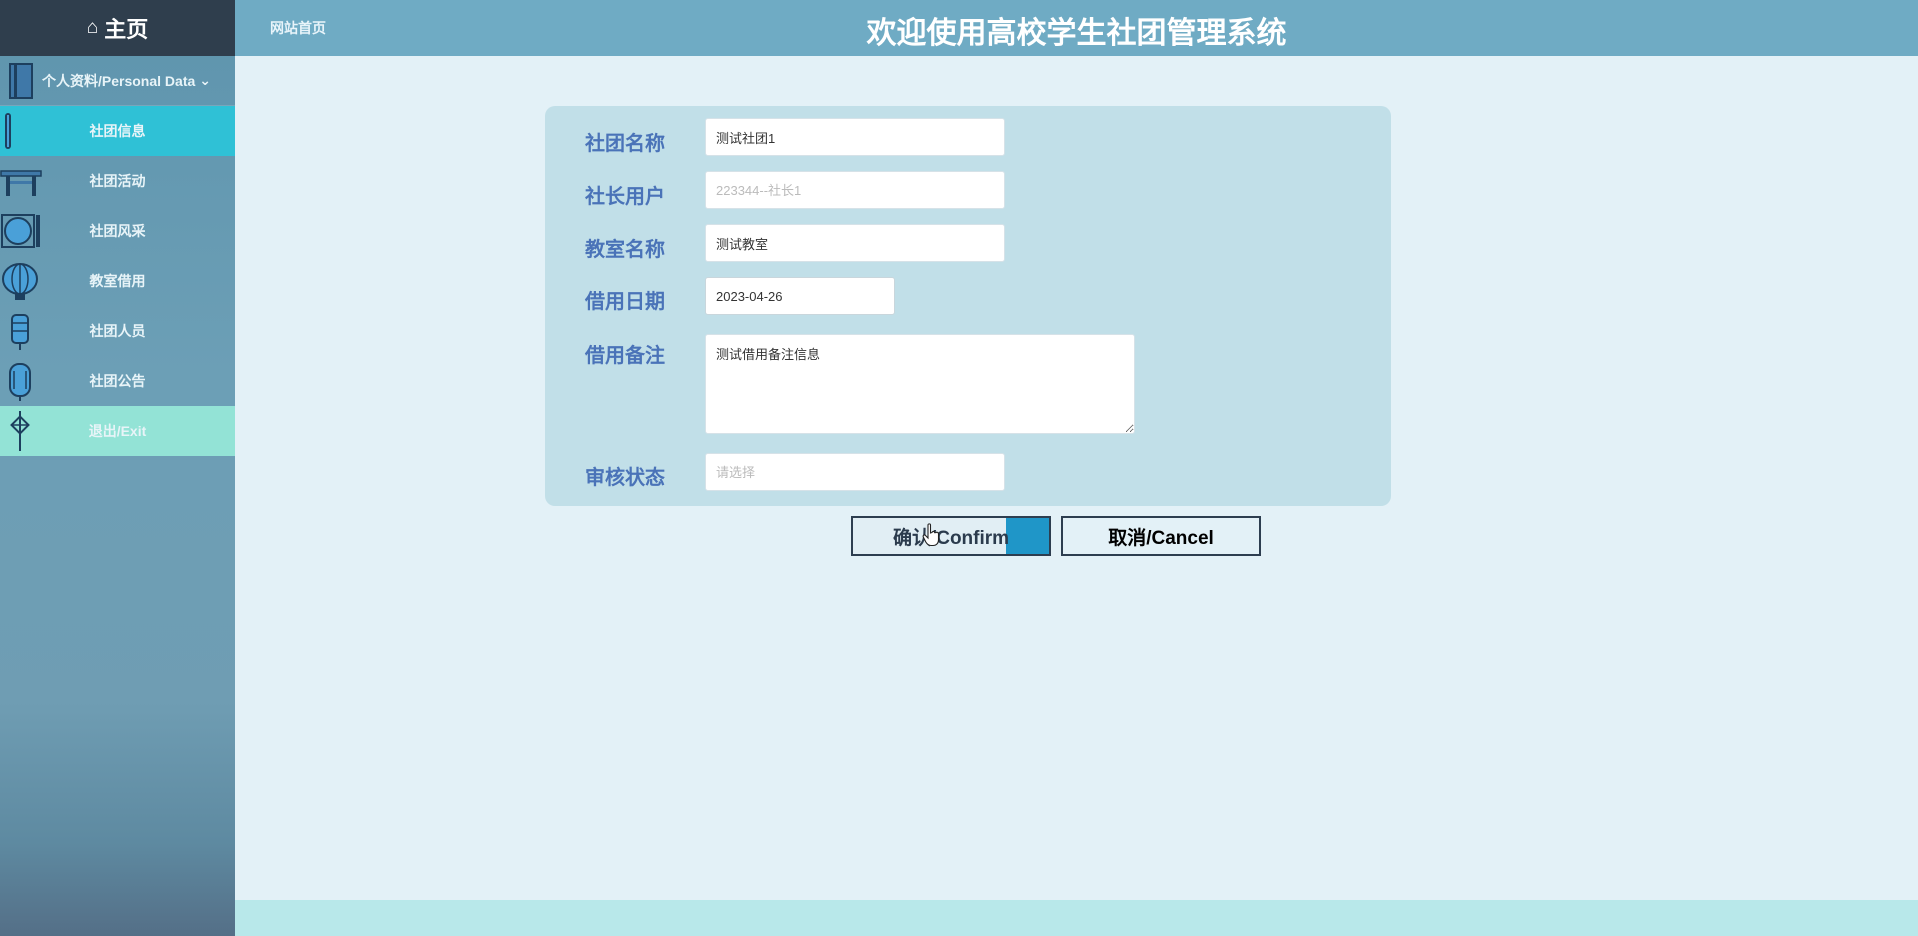 The height and width of the screenshot is (936, 1918). What do you see at coordinates (20, 382) in the screenshot?
I see `oval-lantern-icon` at bounding box center [20, 382].